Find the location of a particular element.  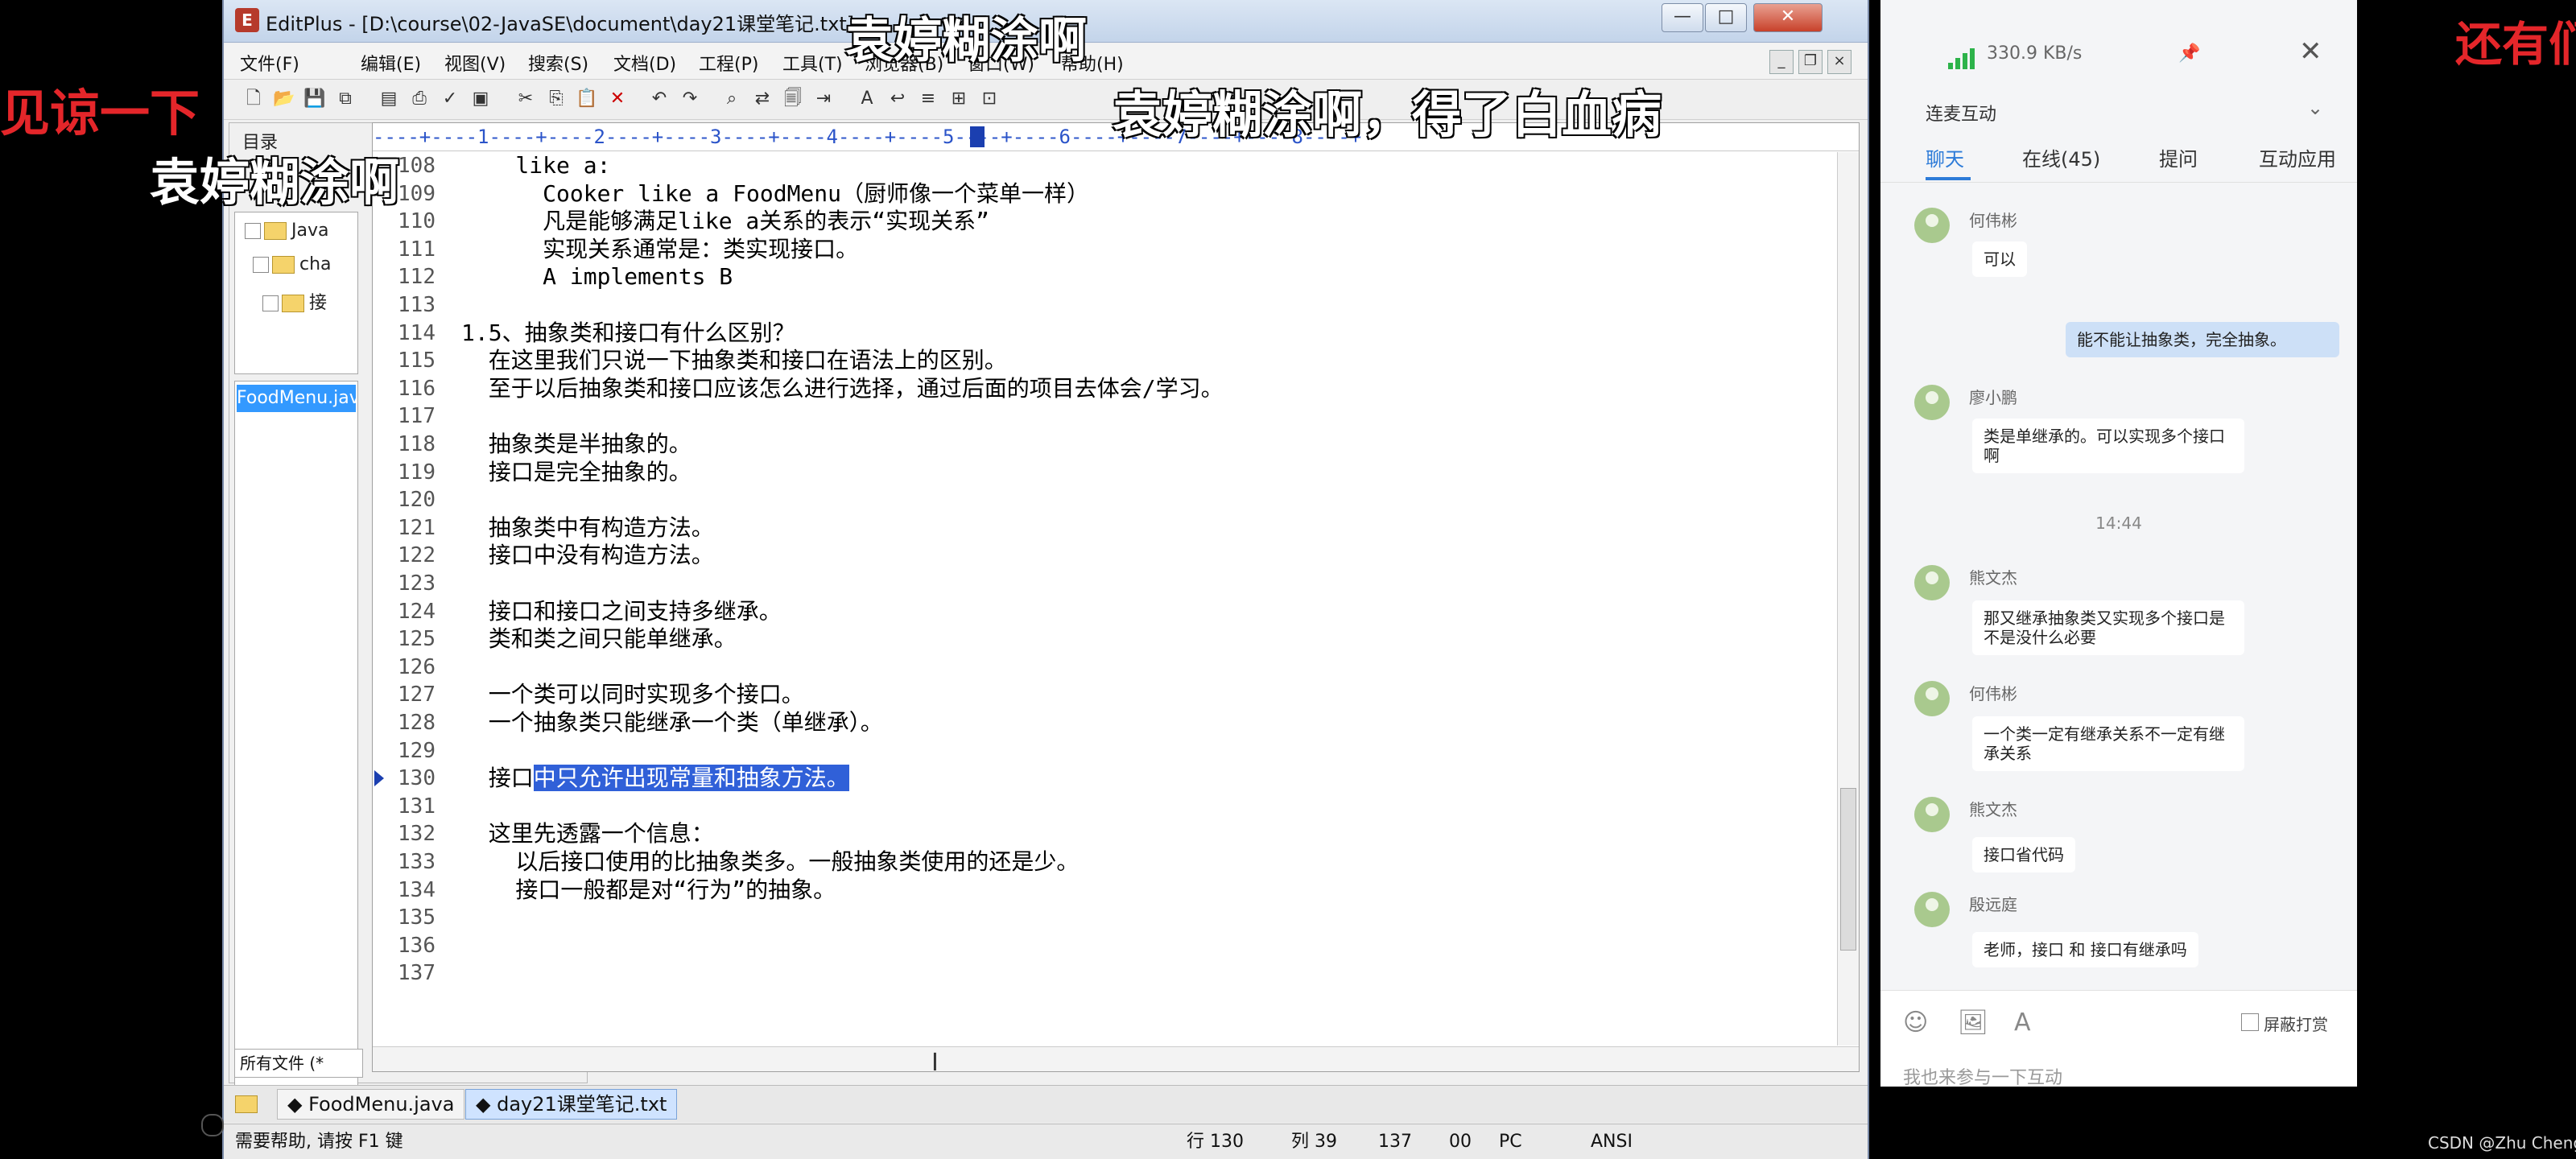

scrollbar-thumb is located at coordinates (1848, 869).